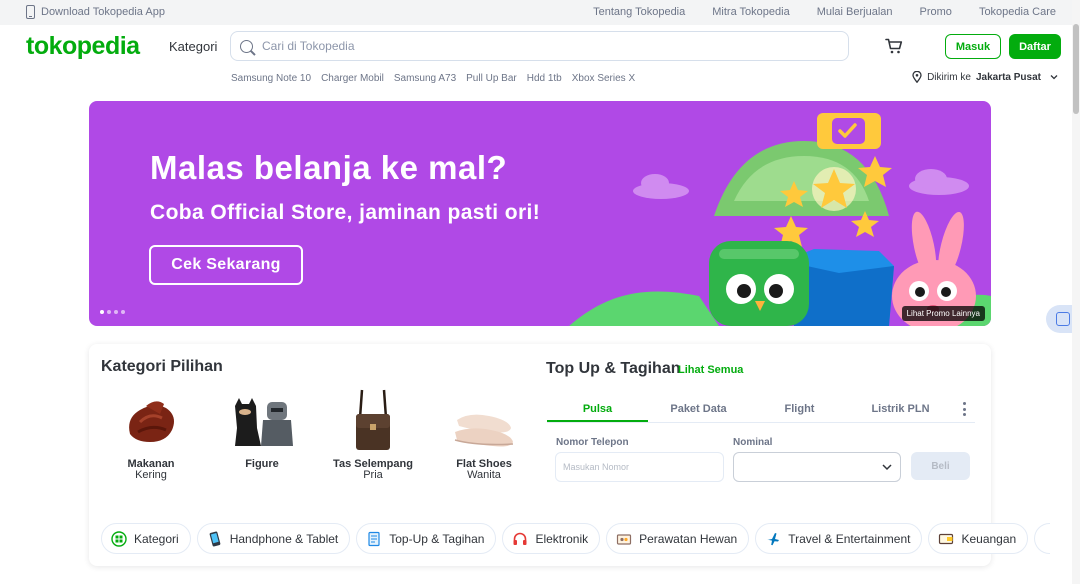 This screenshot has height=584, width=1080. Describe the element at coordinates (112, 312) in the screenshot. I see `carousel-dots` at that location.